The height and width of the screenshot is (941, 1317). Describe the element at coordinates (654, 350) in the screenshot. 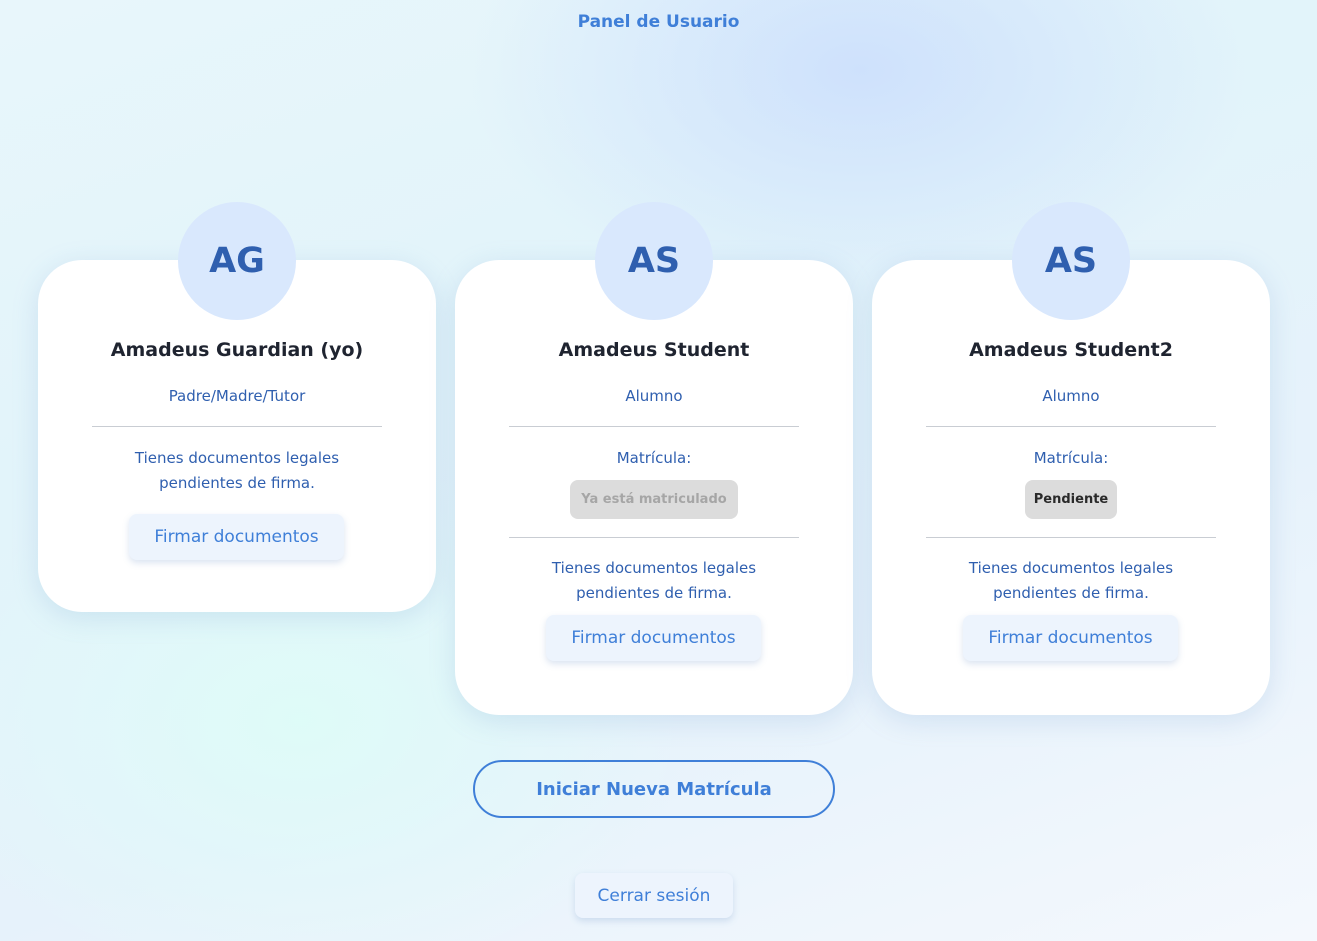

I see `user-name: Amadeus Student` at that location.